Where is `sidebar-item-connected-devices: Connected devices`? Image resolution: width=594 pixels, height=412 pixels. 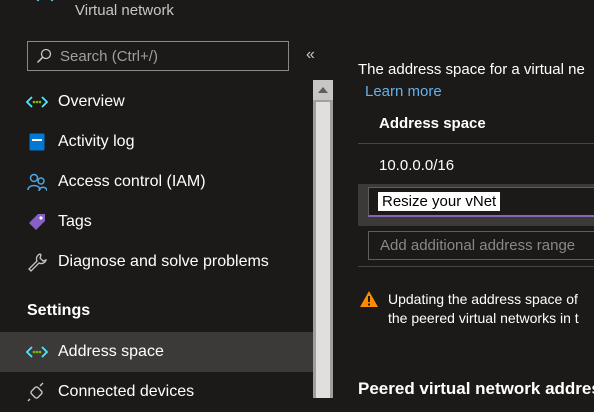
sidebar-item-connected-devices: Connected devices is located at coordinates (156, 392).